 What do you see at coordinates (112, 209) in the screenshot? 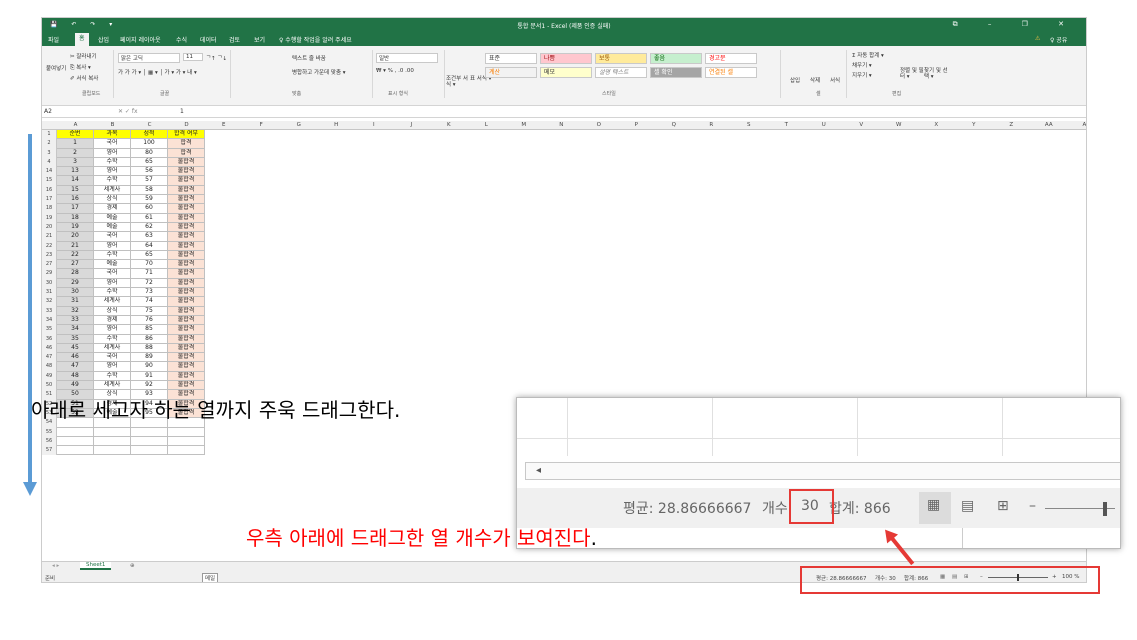
I see `cell-subject: 경제` at bounding box center [112, 209].